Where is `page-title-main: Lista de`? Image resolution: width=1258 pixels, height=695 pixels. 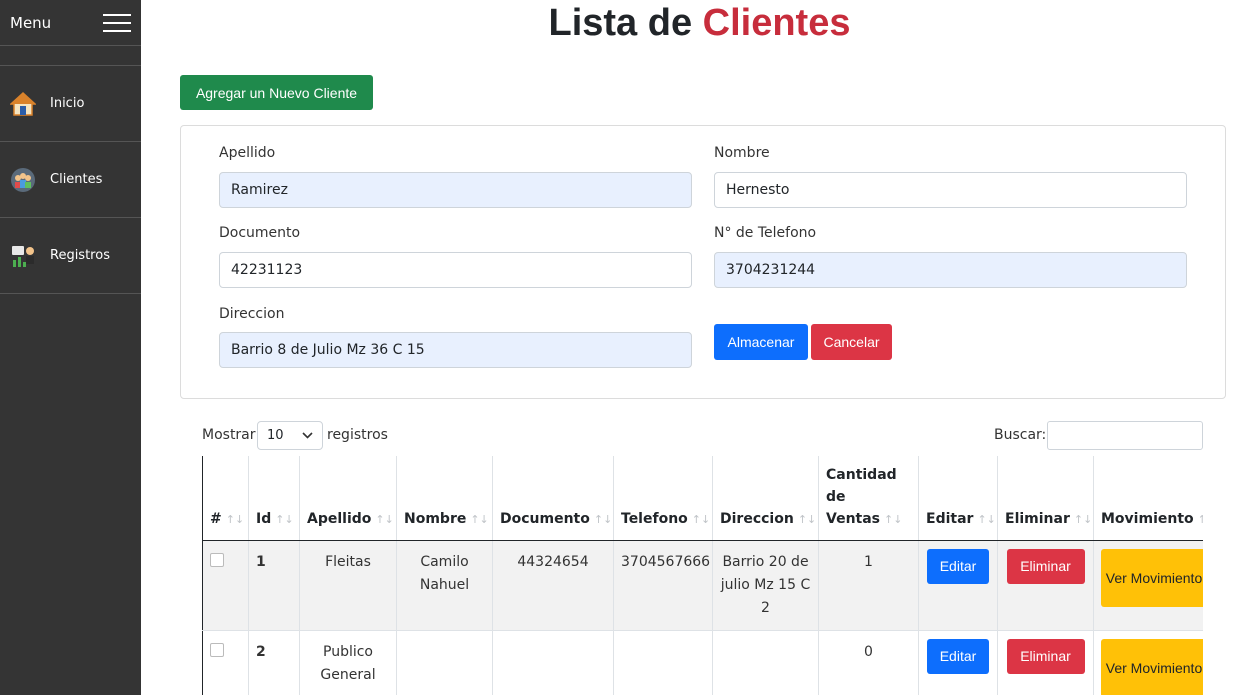
page-title-main: Lista de is located at coordinates (625, 23).